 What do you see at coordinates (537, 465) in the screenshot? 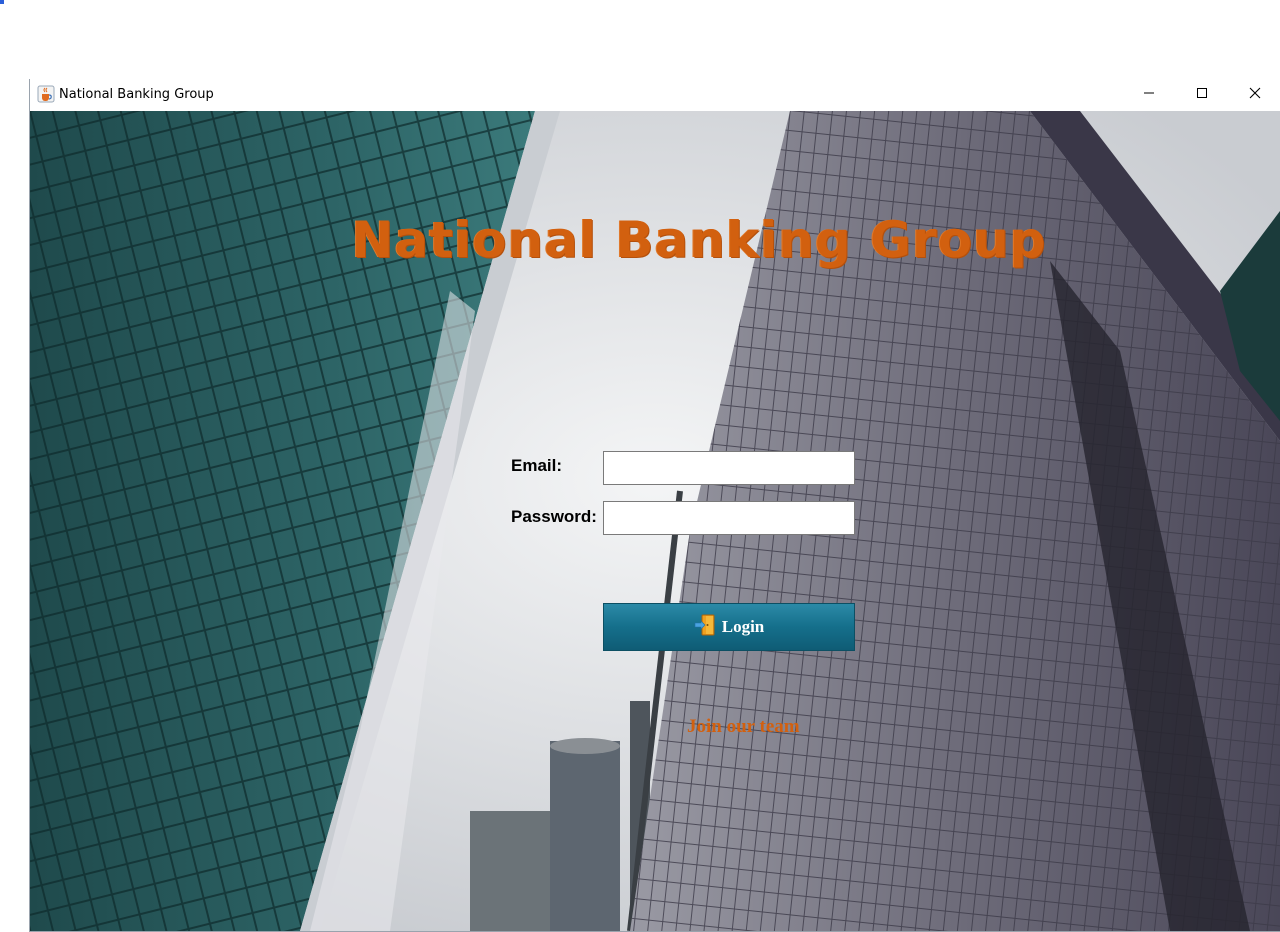
I see `email-label: Email:` at bounding box center [537, 465].